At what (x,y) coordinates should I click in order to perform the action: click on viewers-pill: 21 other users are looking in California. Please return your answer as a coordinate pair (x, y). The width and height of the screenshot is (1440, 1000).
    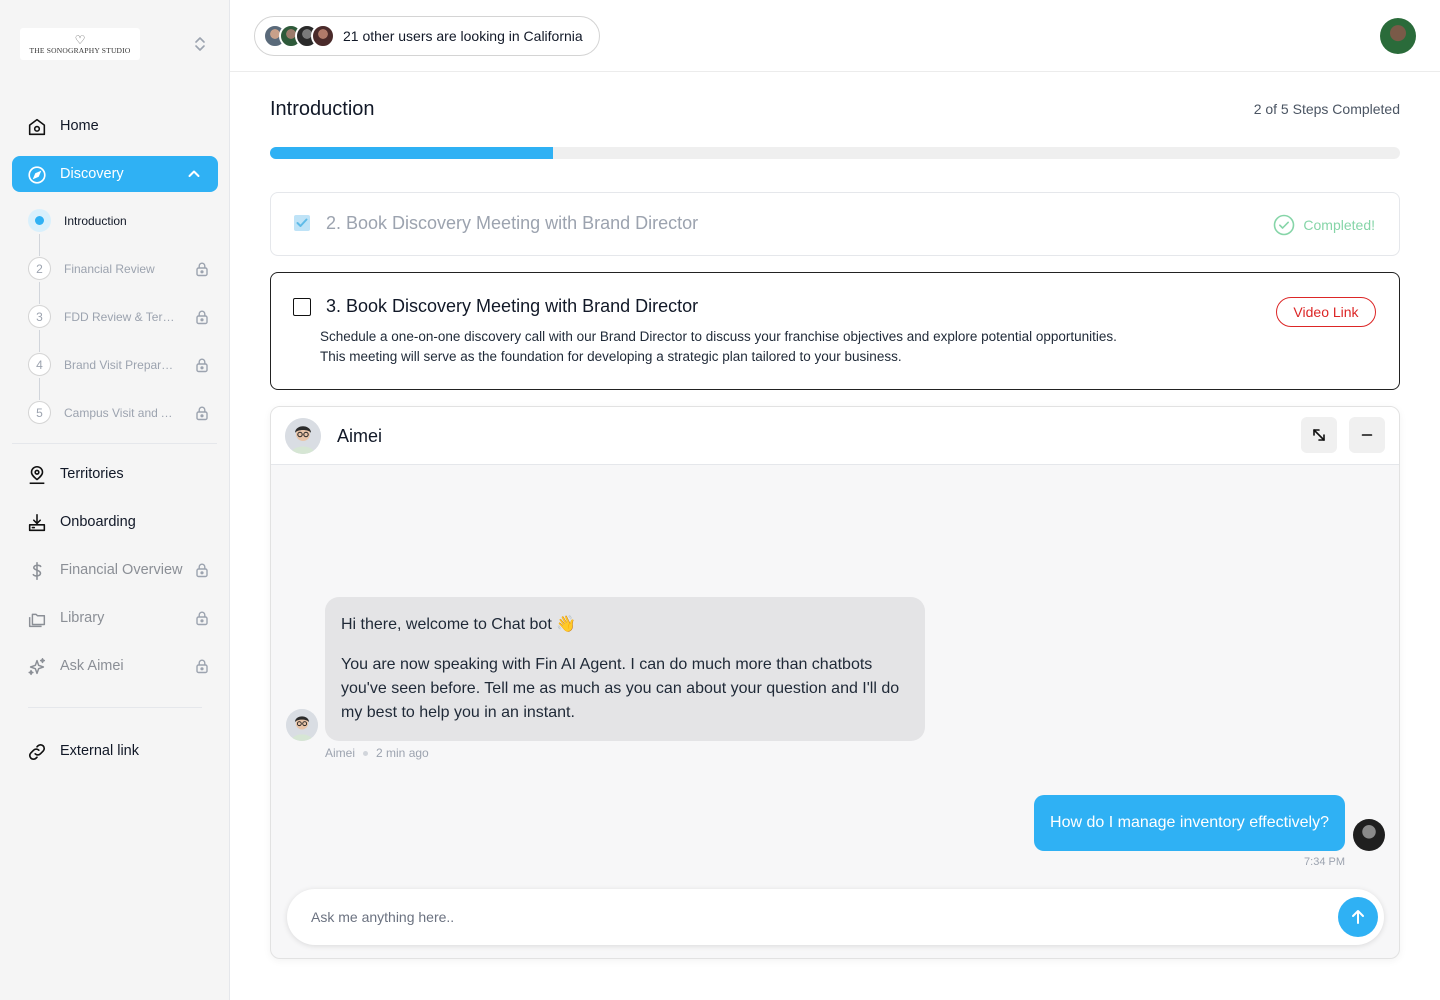
    Looking at the image, I should click on (427, 36).